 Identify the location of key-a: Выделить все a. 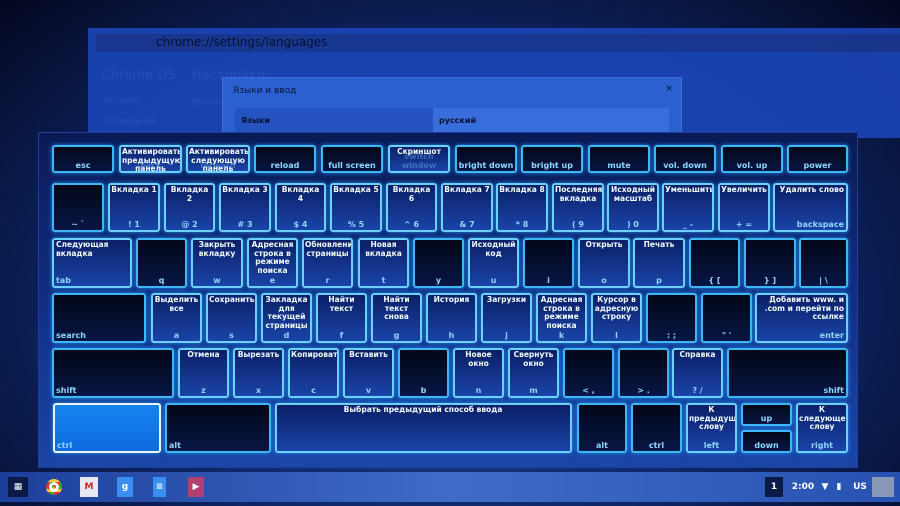
(176, 318).